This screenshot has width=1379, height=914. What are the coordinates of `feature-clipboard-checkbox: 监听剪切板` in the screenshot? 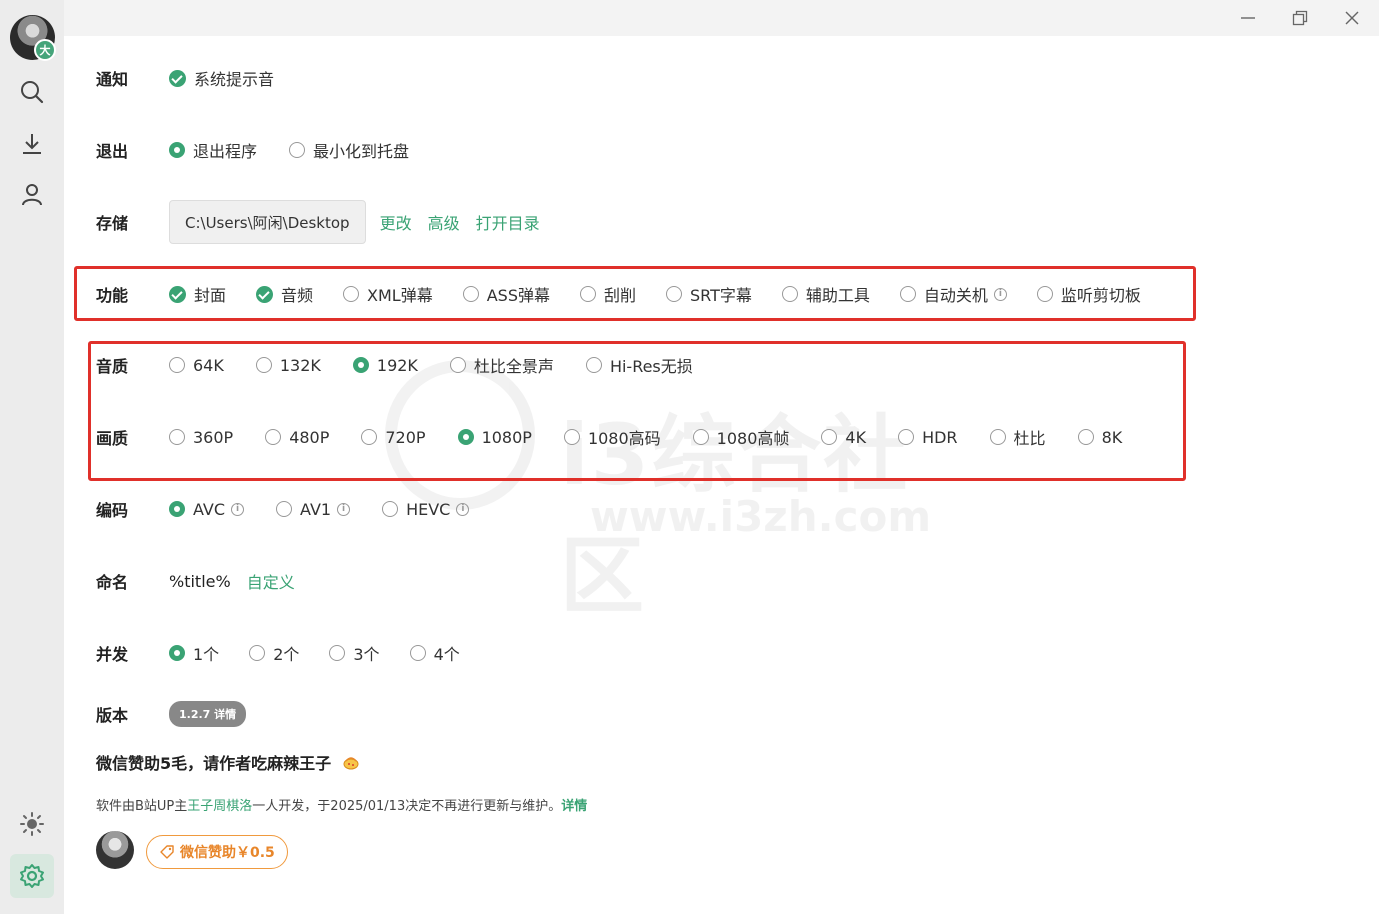 It's located at (1088, 294).